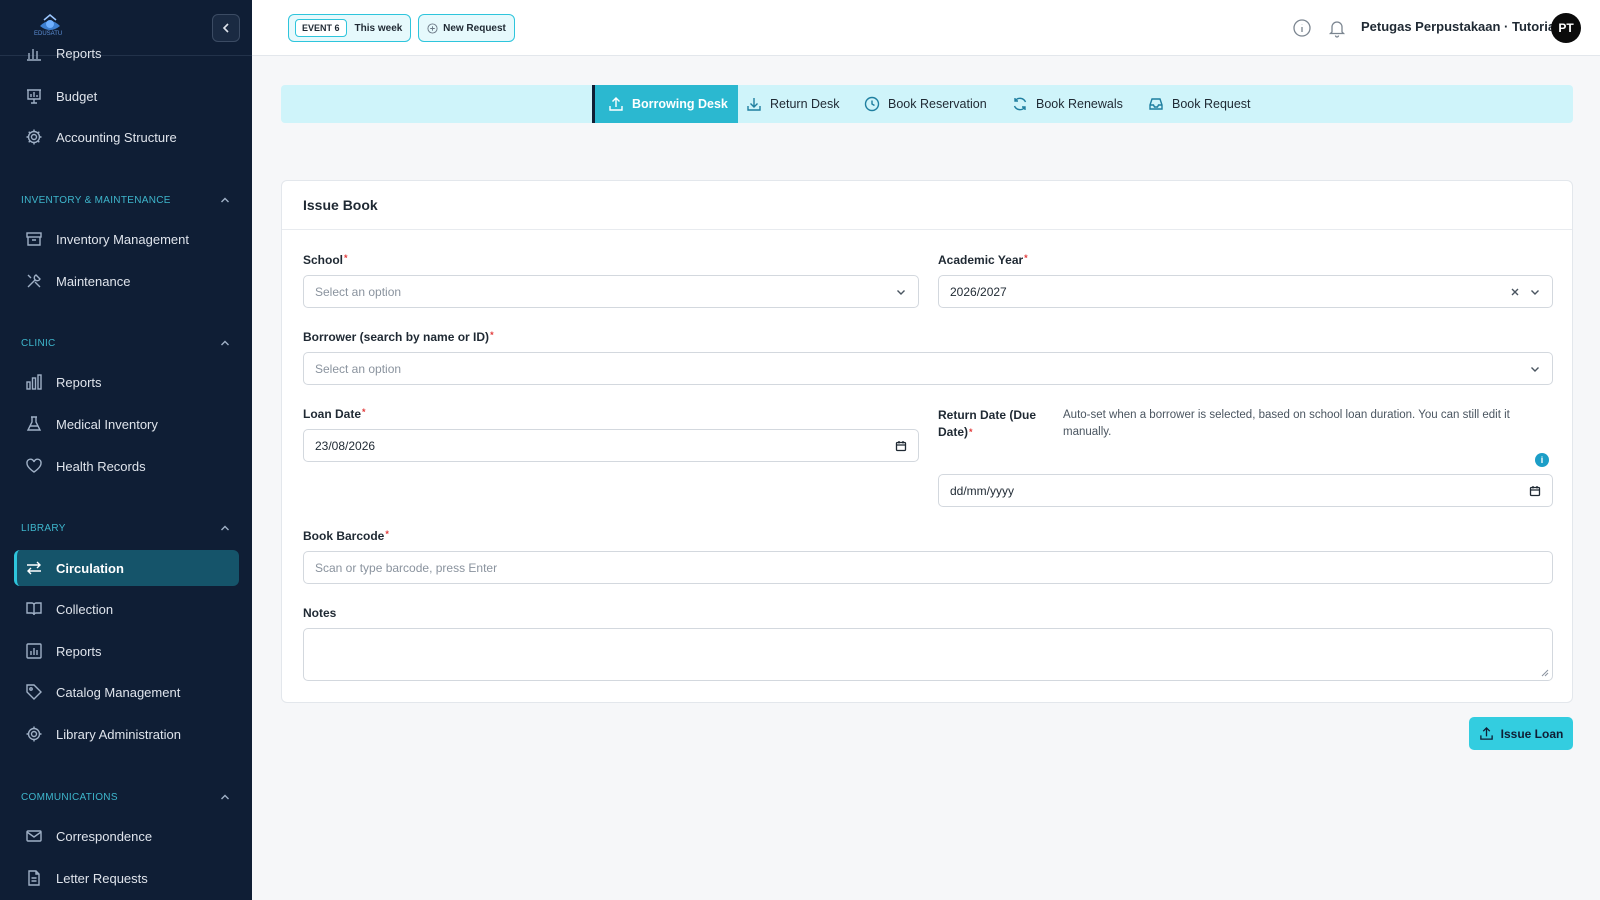 The width and height of the screenshot is (1600, 900). Describe the element at coordinates (34, 137) in the screenshot. I see `gear-icon` at that location.